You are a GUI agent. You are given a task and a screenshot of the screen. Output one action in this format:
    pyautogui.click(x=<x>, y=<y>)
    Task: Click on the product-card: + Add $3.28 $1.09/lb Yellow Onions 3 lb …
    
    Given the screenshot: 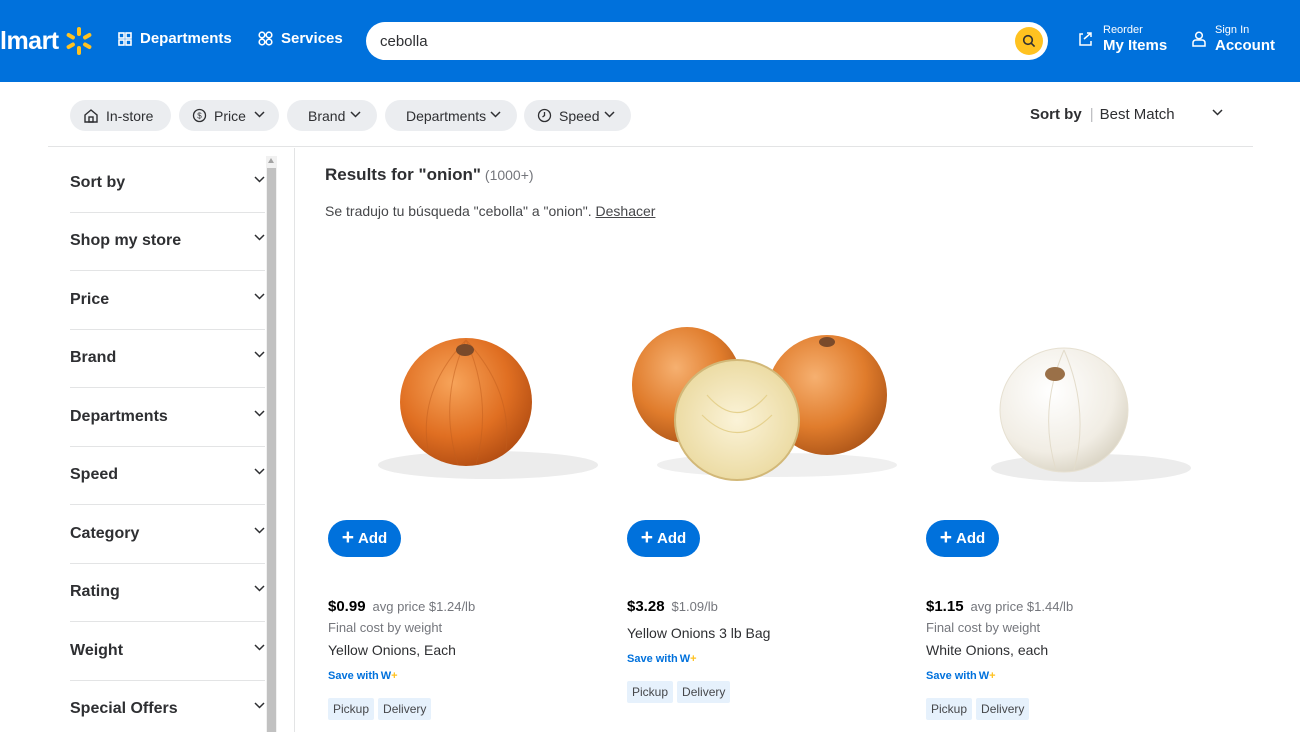 What is the action you would take?
    pyautogui.click(x=767, y=516)
    